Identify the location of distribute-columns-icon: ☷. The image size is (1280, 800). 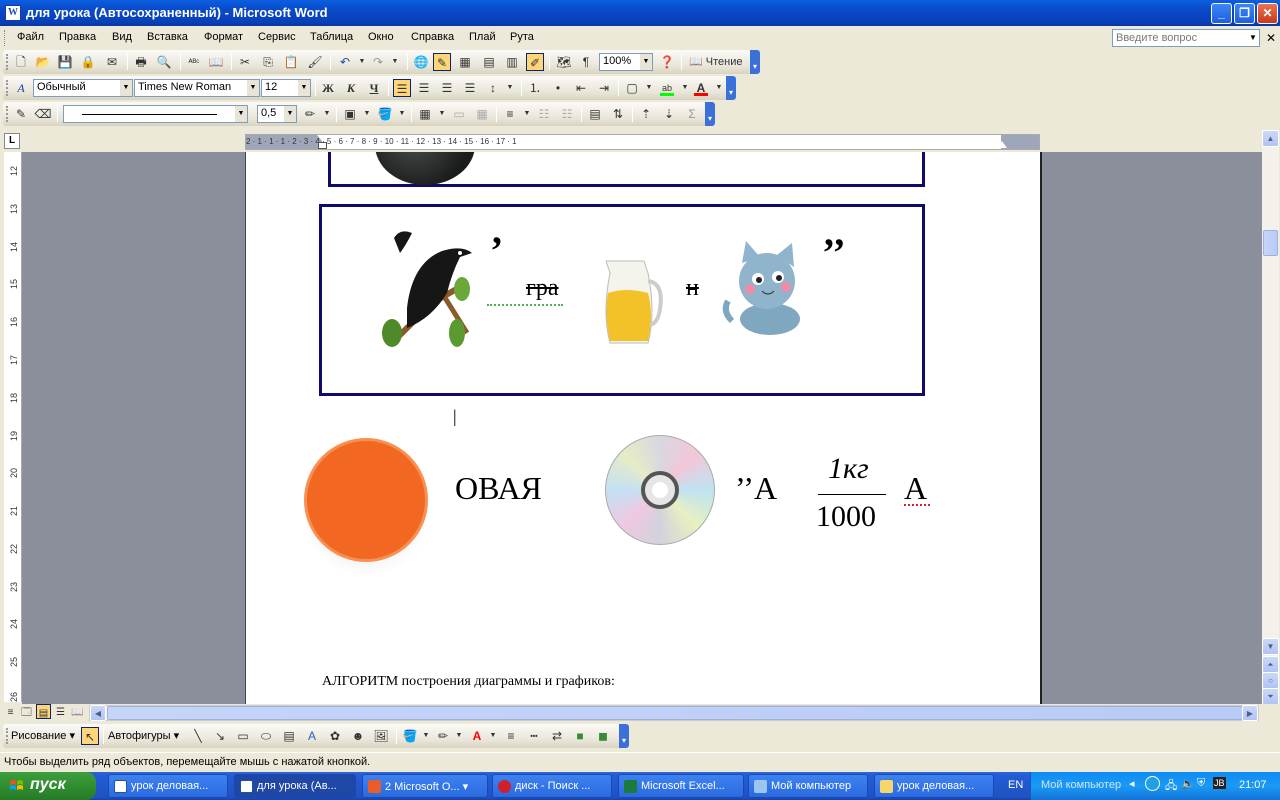
(567, 114).